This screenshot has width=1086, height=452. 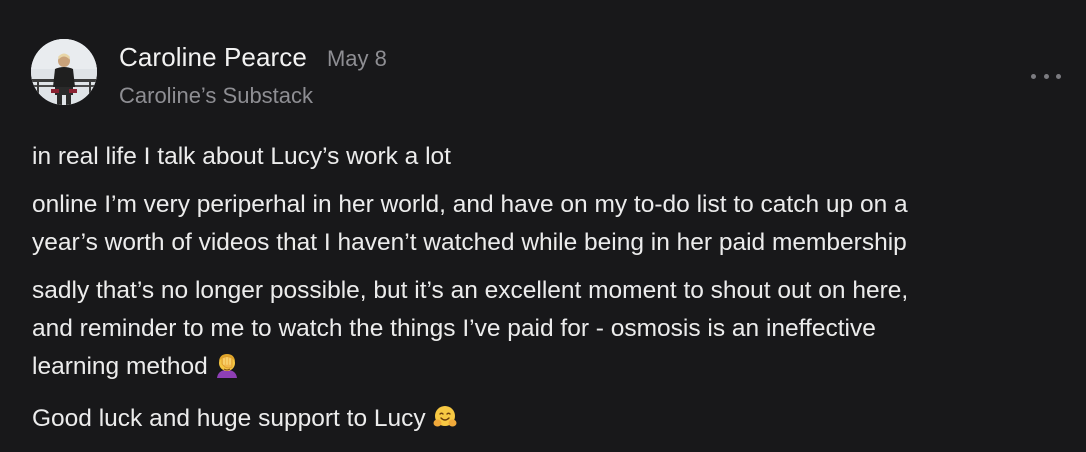 What do you see at coordinates (64, 72) in the screenshot?
I see `avatar` at bounding box center [64, 72].